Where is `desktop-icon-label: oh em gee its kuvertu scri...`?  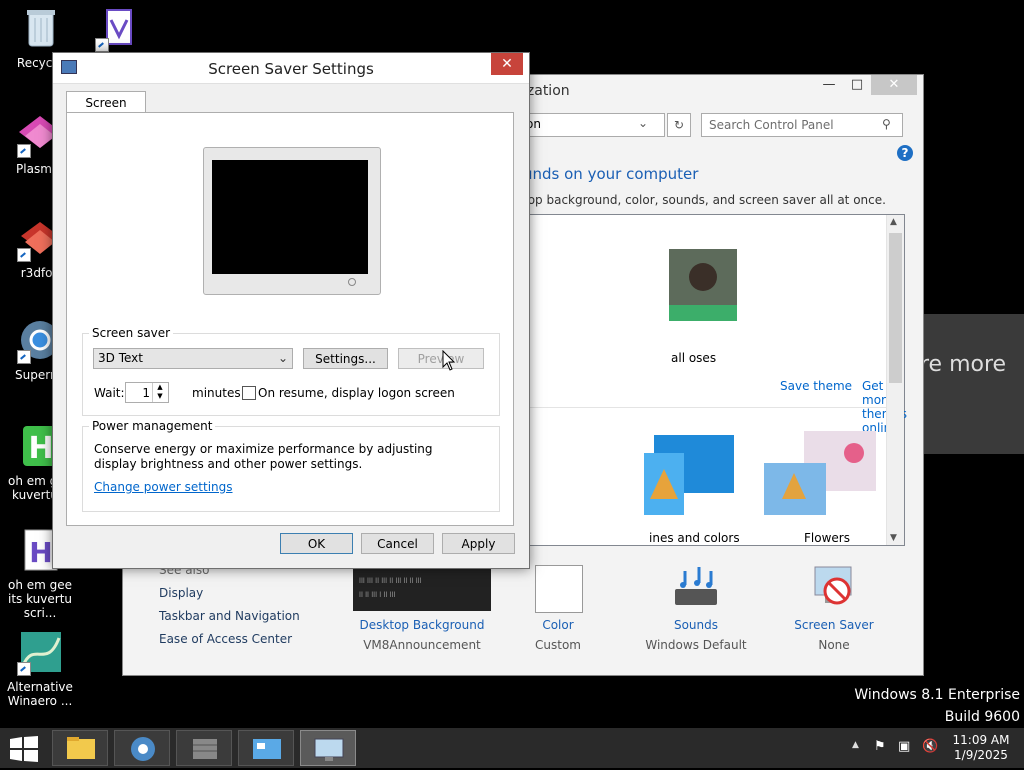
desktop-icon-label: oh em gee its kuvertu scri... is located at coordinates (40, 599).